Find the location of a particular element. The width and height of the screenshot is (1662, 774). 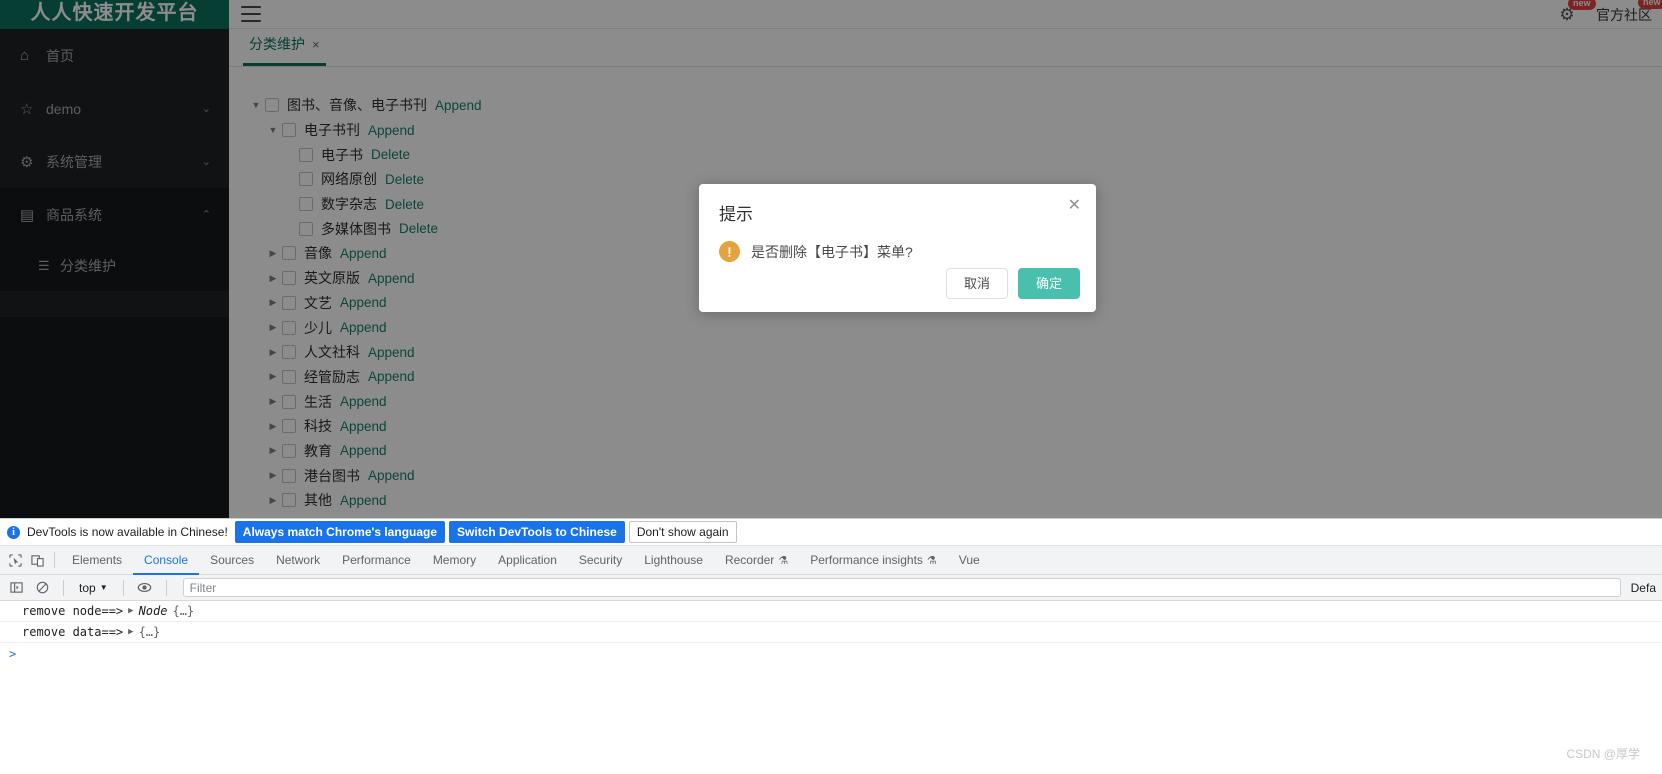

clear-console-icon is located at coordinates (42, 588).